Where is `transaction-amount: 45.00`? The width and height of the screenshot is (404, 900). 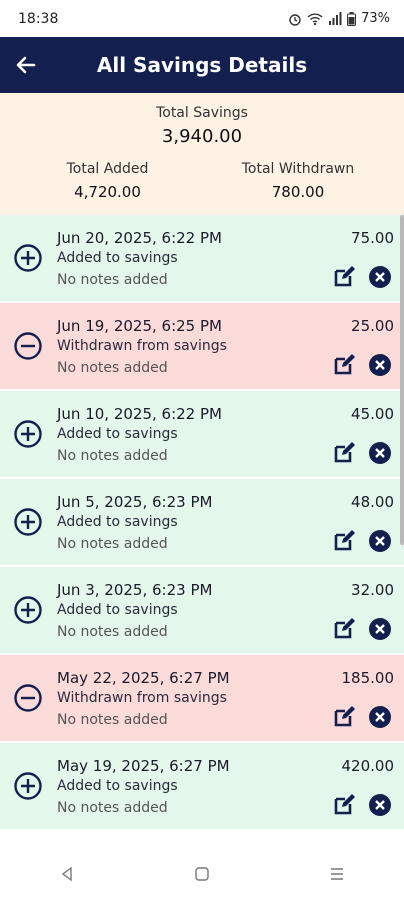
transaction-amount: 45.00 is located at coordinates (372, 414).